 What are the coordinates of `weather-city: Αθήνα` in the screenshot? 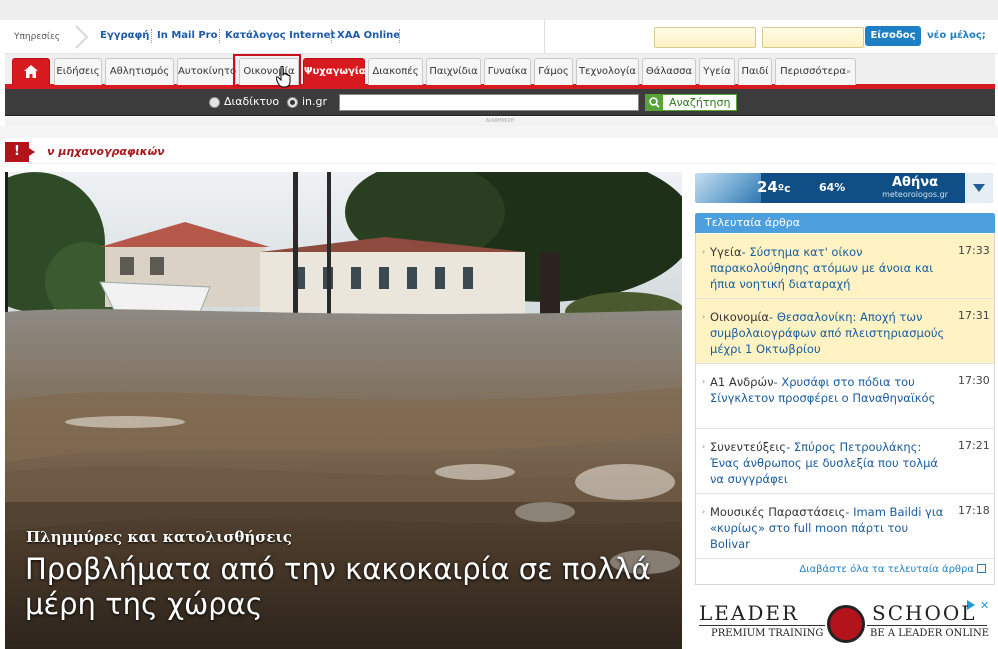 It's located at (915, 182).